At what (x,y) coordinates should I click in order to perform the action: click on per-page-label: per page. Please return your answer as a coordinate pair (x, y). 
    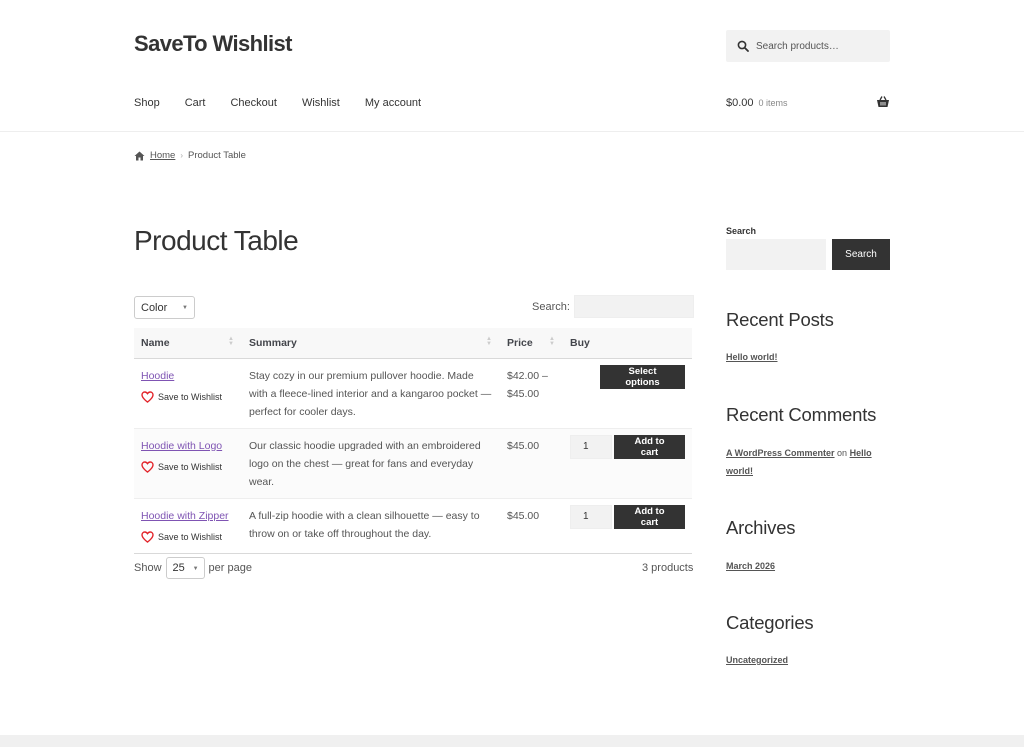
    Looking at the image, I should click on (230, 568).